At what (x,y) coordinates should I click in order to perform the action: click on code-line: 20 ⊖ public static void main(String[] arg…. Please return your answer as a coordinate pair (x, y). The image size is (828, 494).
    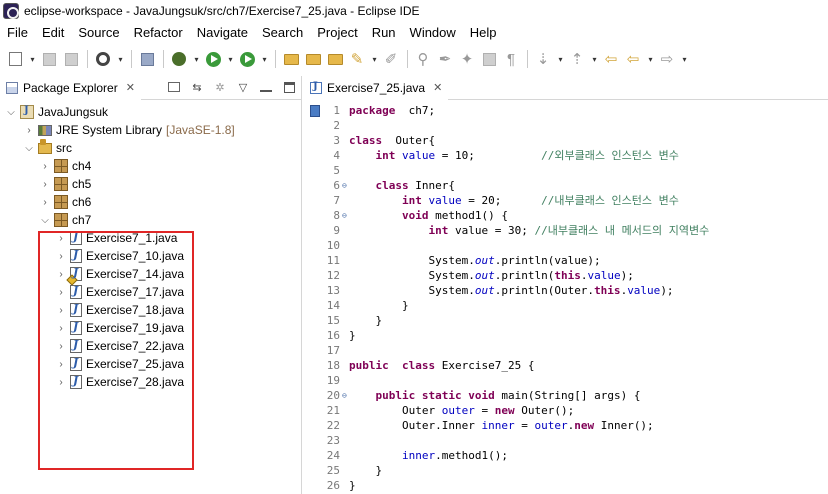
    Looking at the image, I should click on (566, 395).